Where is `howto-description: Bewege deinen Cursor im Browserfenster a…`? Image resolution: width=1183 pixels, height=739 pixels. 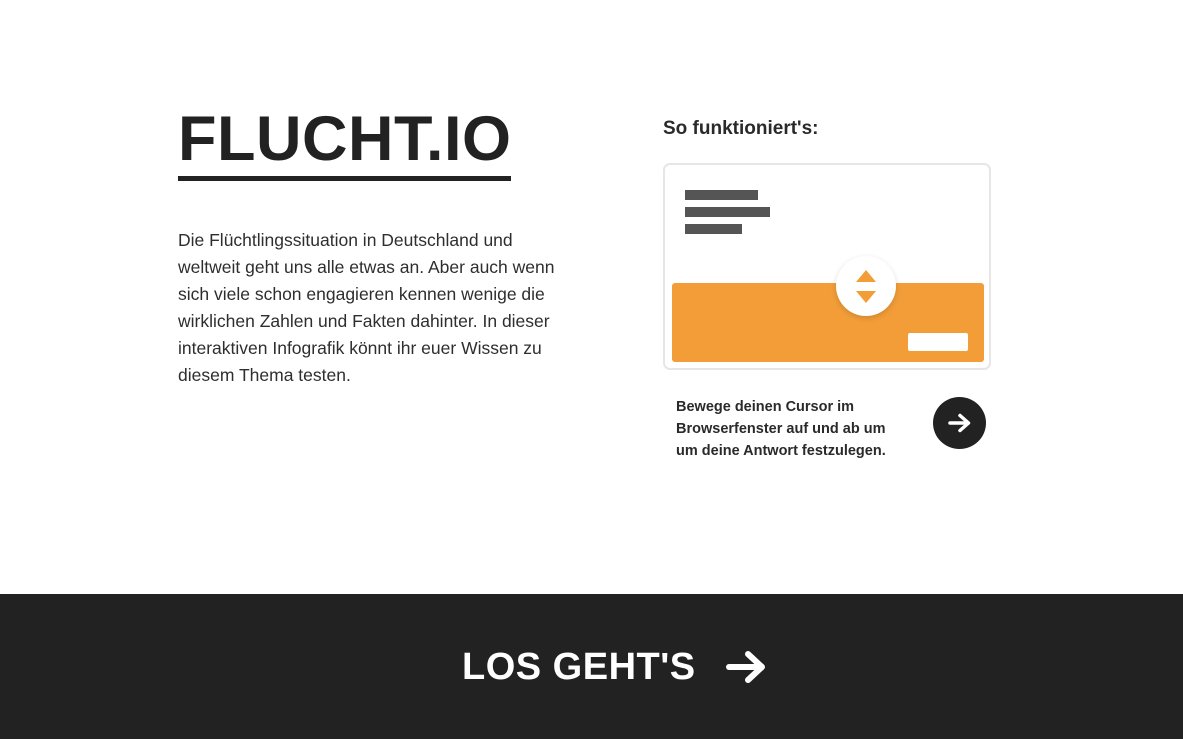 howto-description: Bewege deinen Cursor im Browserfenster a… is located at coordinates (781, 429).